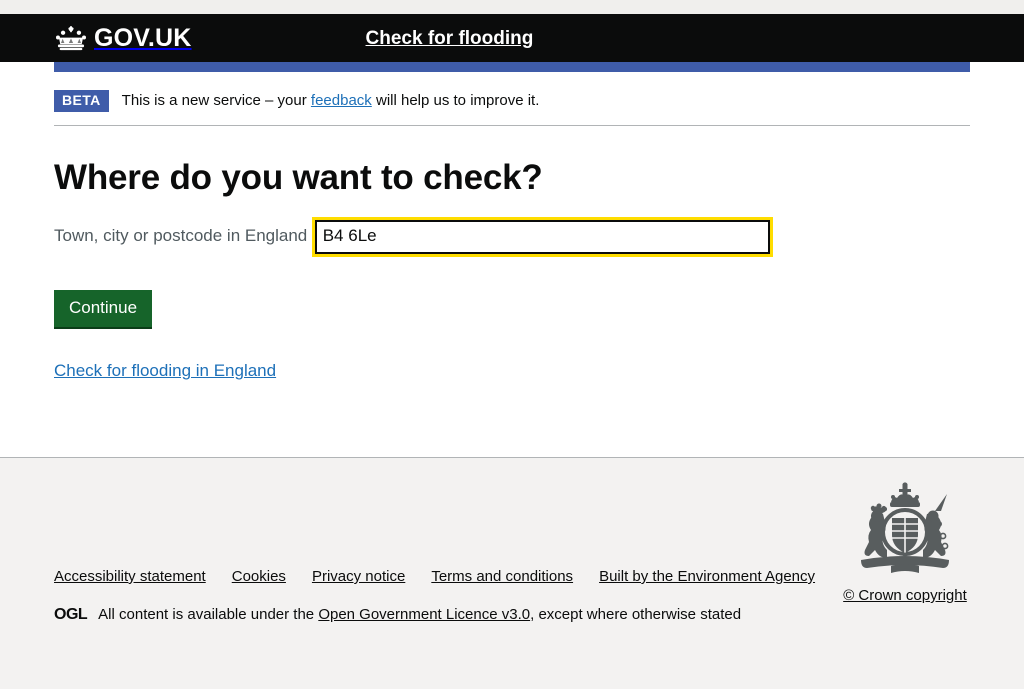  I want to click on footer-link-accessibility-statement: Accessibility statement, so click(130, 576).